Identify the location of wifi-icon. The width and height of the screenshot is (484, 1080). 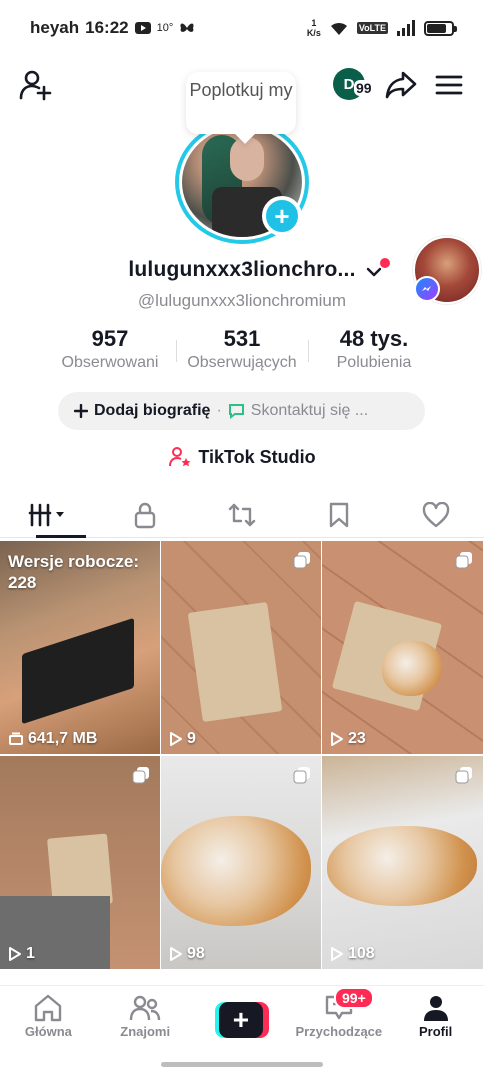
(338, 28).